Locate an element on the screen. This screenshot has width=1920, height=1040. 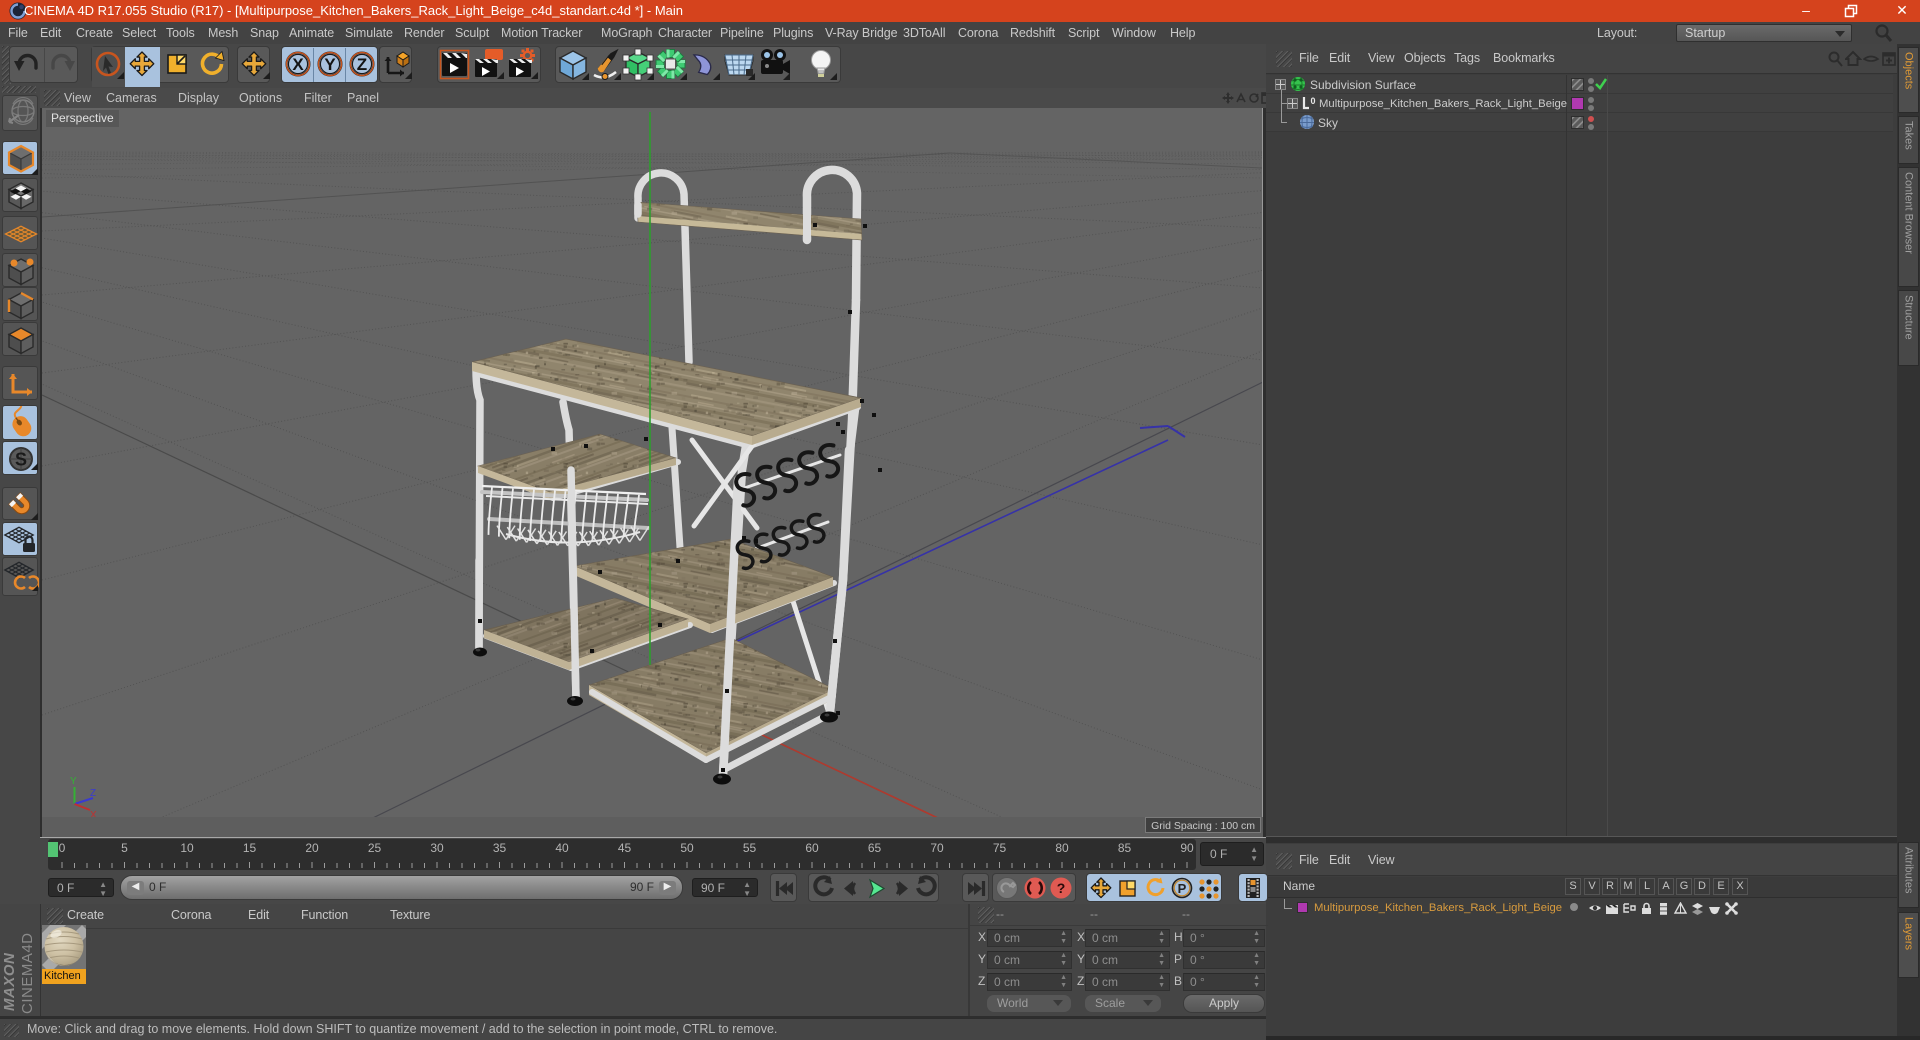
svg-text: X is located at coordinates (298, 64).